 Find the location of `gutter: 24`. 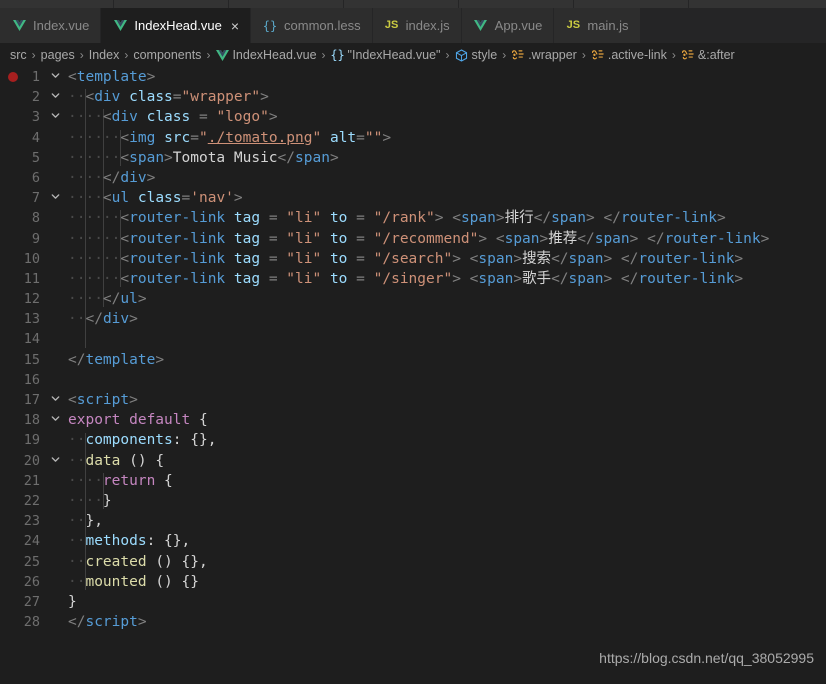

gutter: 24 is located at coordinates (33, 541).